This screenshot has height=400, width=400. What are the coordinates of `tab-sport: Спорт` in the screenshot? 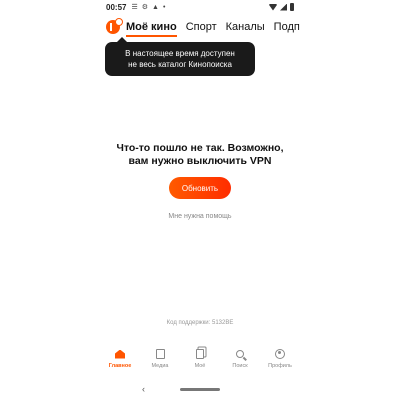 It's located at (201, 27).